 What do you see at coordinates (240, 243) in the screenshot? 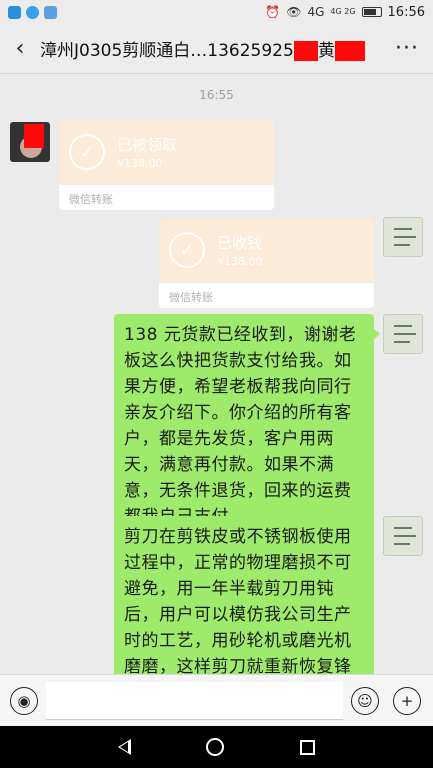
I see `transfer-status: 已收钱` at bounding box center [240, 243].